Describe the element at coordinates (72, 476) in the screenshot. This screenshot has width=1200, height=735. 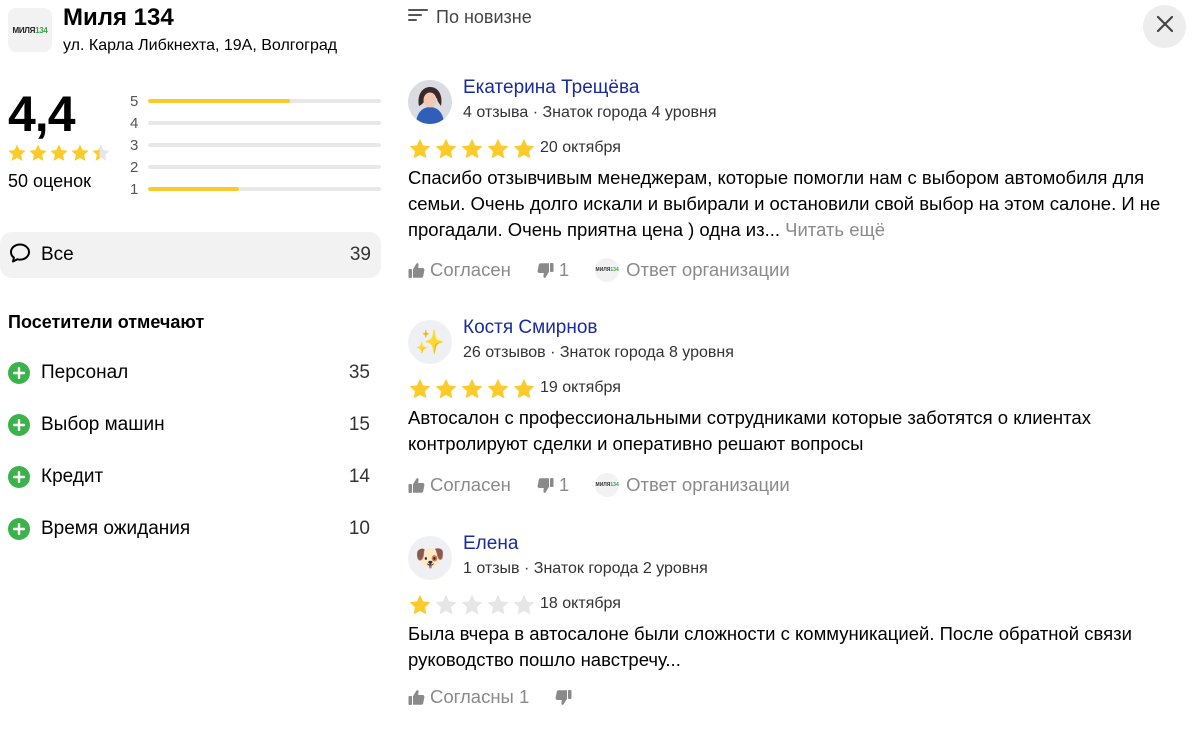
I see `aspect-label: Кредит` at that location.